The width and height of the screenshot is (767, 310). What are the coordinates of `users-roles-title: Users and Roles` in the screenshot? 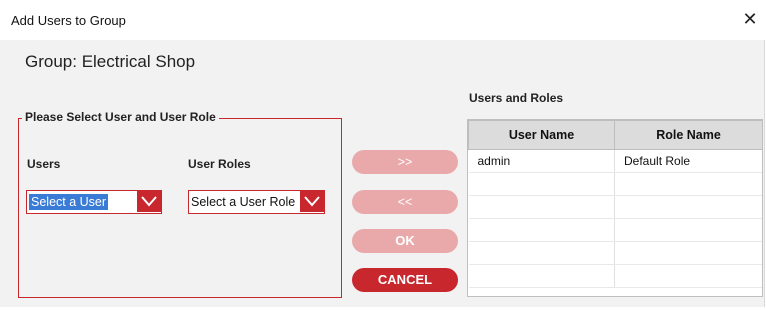 It's located at (516, 98).